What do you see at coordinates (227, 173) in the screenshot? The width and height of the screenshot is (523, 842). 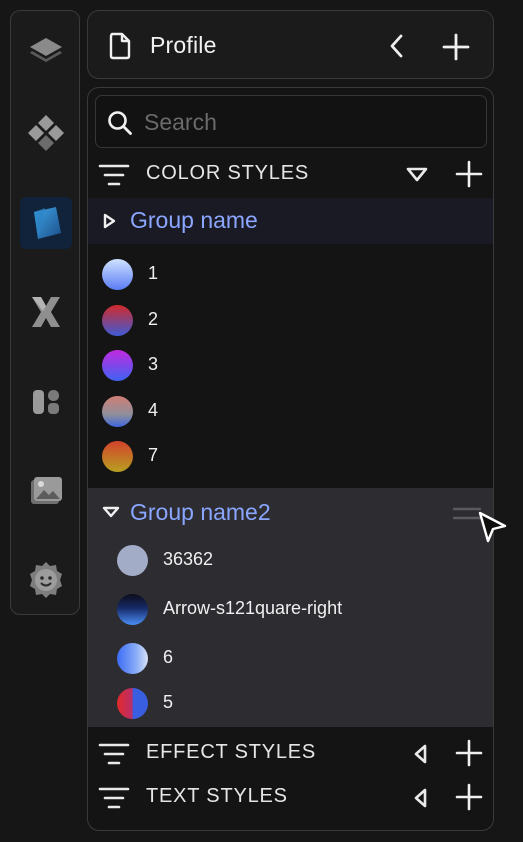 I see `color-styles-label: COLOR STYLES` at bounding box center [227, 173].